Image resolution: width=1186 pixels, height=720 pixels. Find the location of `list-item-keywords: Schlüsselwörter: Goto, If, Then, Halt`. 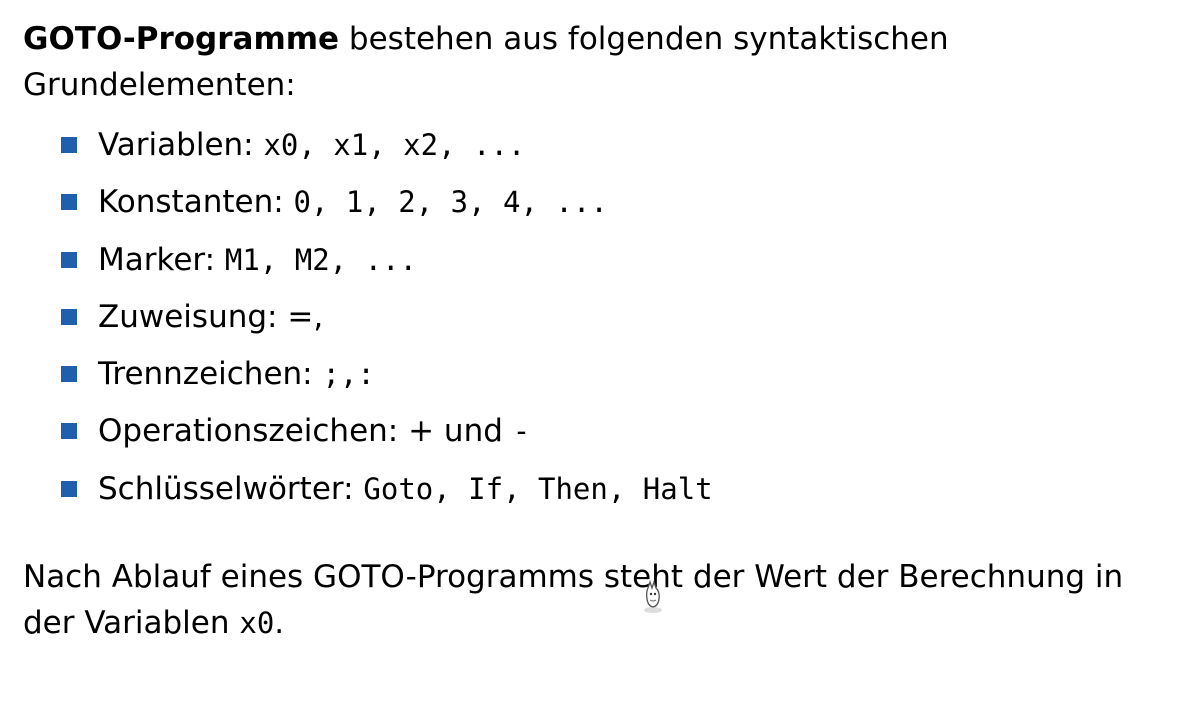

list-item-keywords: Schlüsselwörter: Goto, If, Then, Halt is located at coordinates (598, 489).